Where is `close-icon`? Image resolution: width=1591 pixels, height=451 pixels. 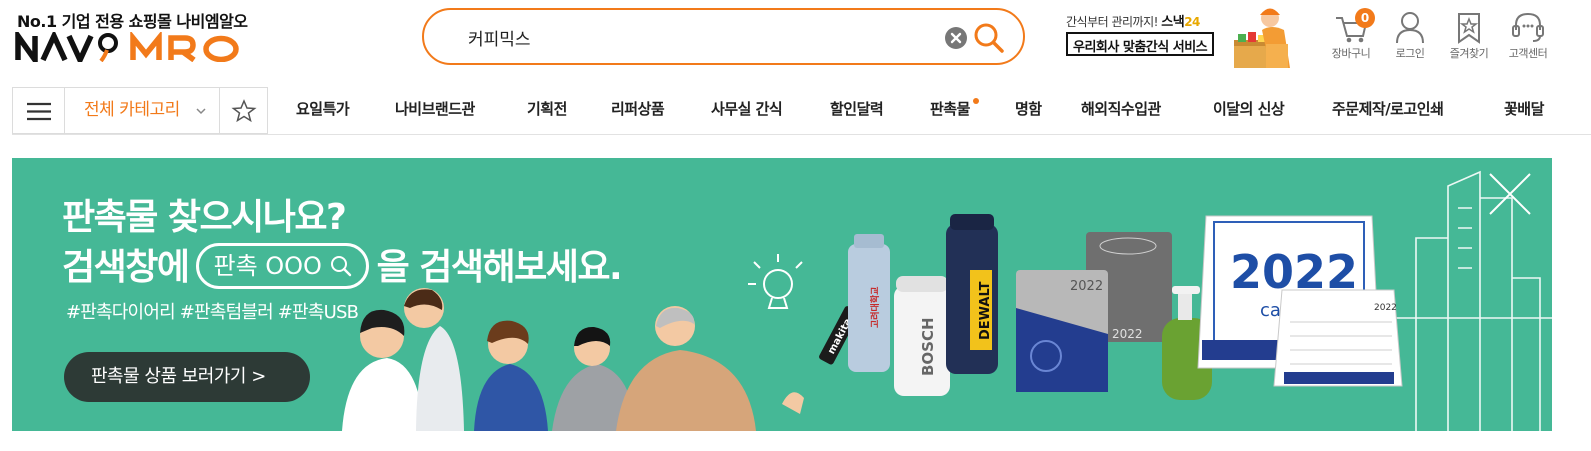 close-icon is located at coordinates (1510, 194).